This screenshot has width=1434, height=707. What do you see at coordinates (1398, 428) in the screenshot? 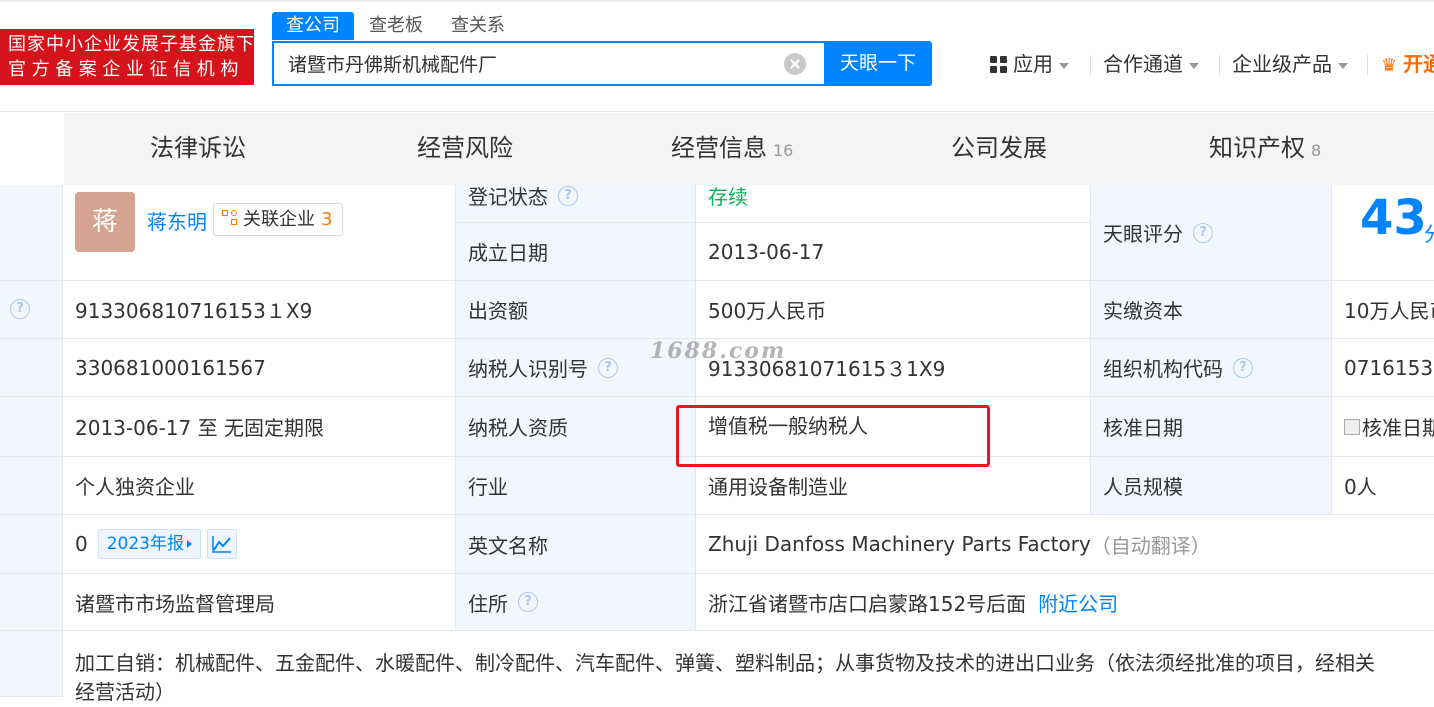
I see `approve-image-alt: 核准日期` at bounding box center [1398, 428].